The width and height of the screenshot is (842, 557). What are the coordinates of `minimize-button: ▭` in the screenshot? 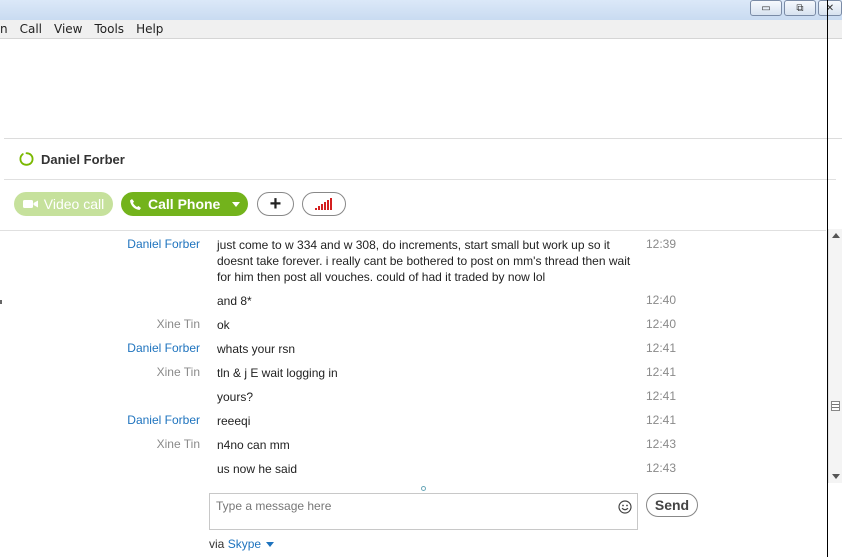 It's located at (766, 8).